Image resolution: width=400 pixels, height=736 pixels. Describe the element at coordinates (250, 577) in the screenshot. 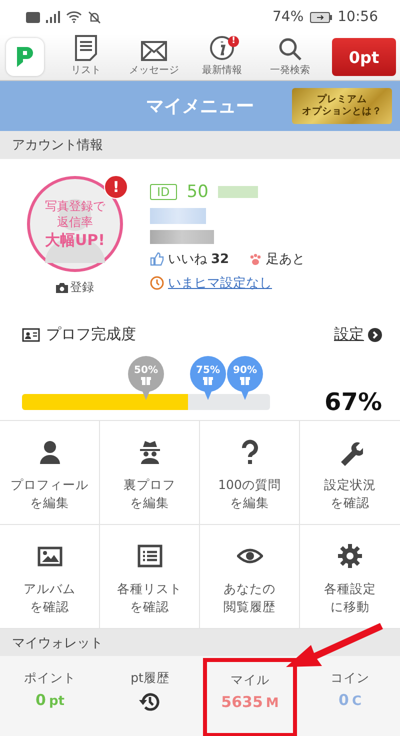

I see `menu-tile: あなたの 閲覧履歴` at that location.